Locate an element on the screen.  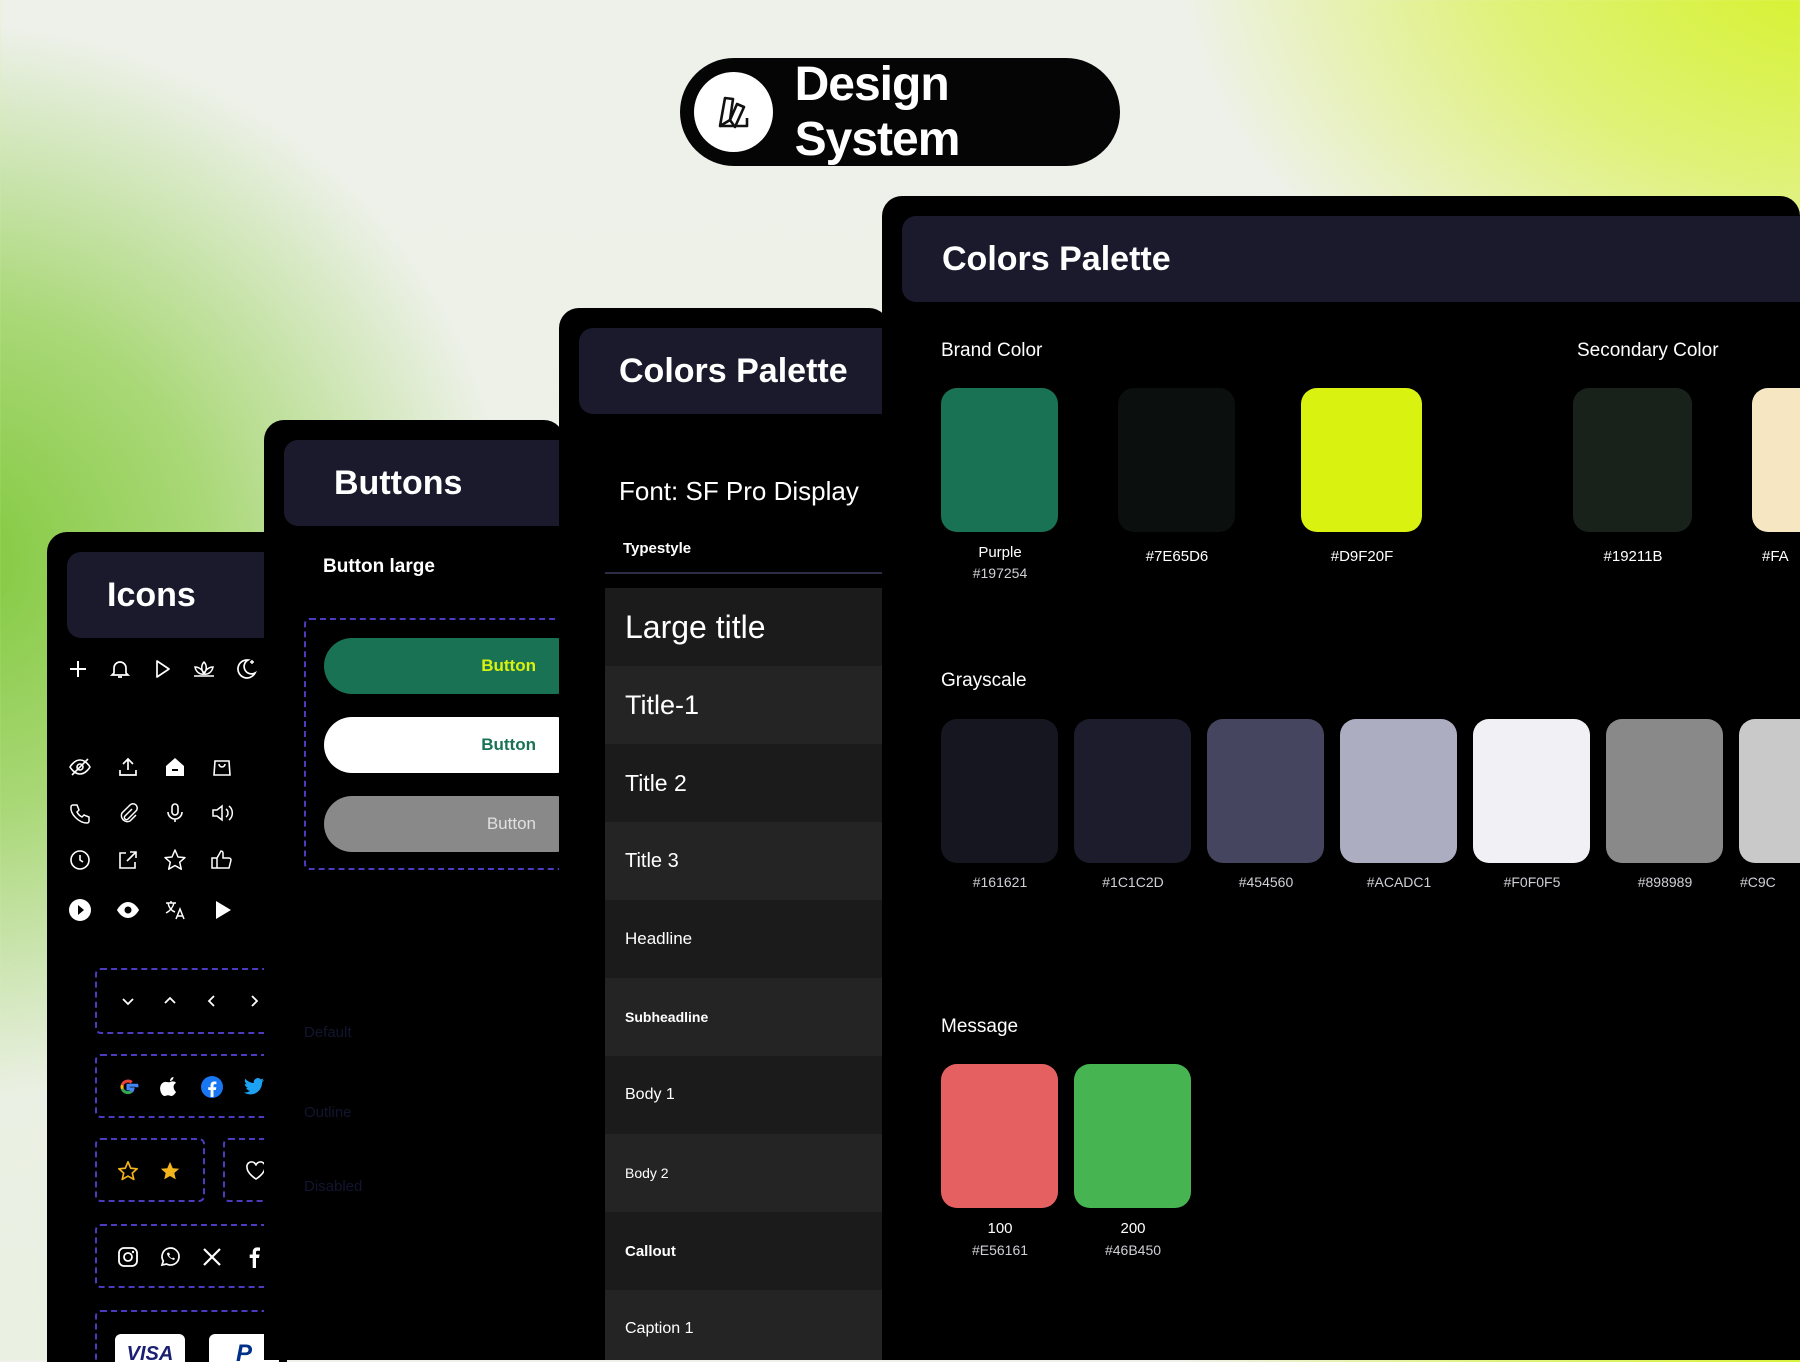
brand-swatch-3-hex: #D9F20F is located at coordinates (1362, 556).